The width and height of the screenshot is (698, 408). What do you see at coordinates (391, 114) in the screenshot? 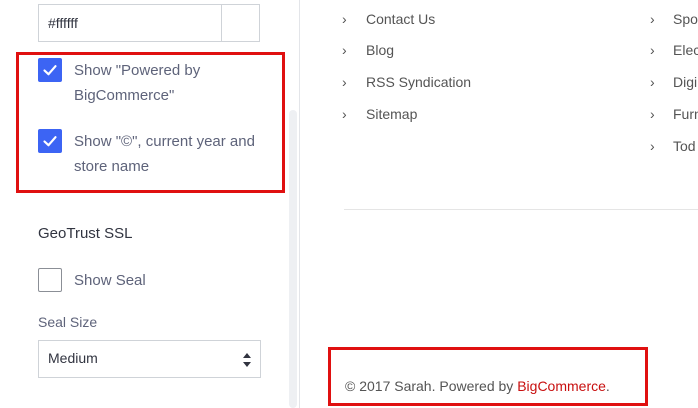
I see `footer-link-sitemap: Sitemap` at bounding box center [391, 114].